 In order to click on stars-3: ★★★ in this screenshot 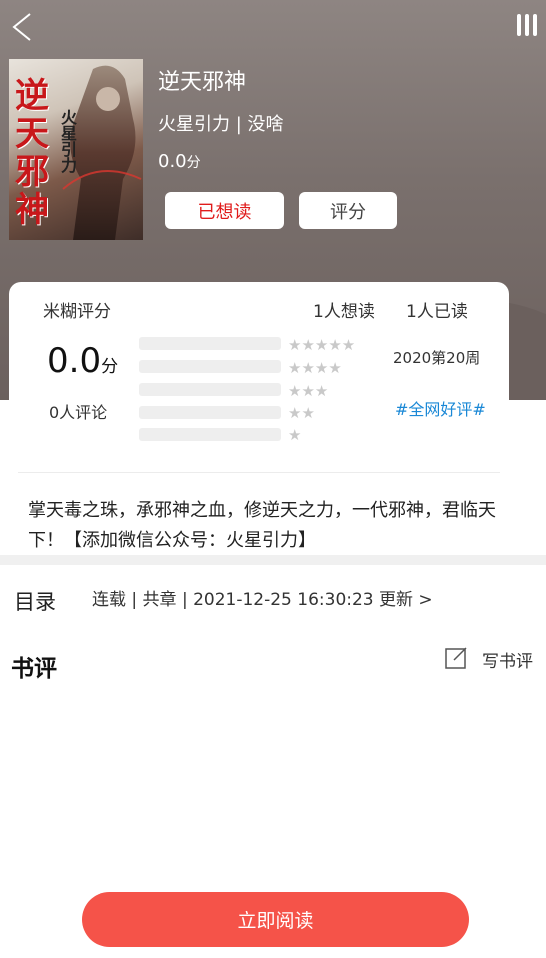, I will do `click(308, 391)`.